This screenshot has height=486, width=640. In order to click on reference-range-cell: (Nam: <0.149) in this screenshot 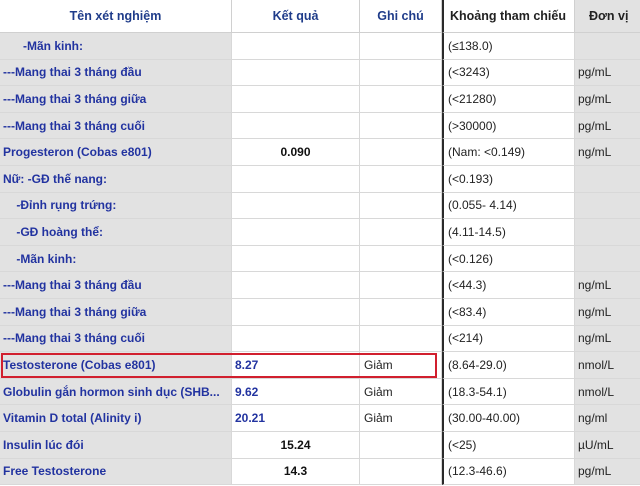, I will do `click(508, 152)`.